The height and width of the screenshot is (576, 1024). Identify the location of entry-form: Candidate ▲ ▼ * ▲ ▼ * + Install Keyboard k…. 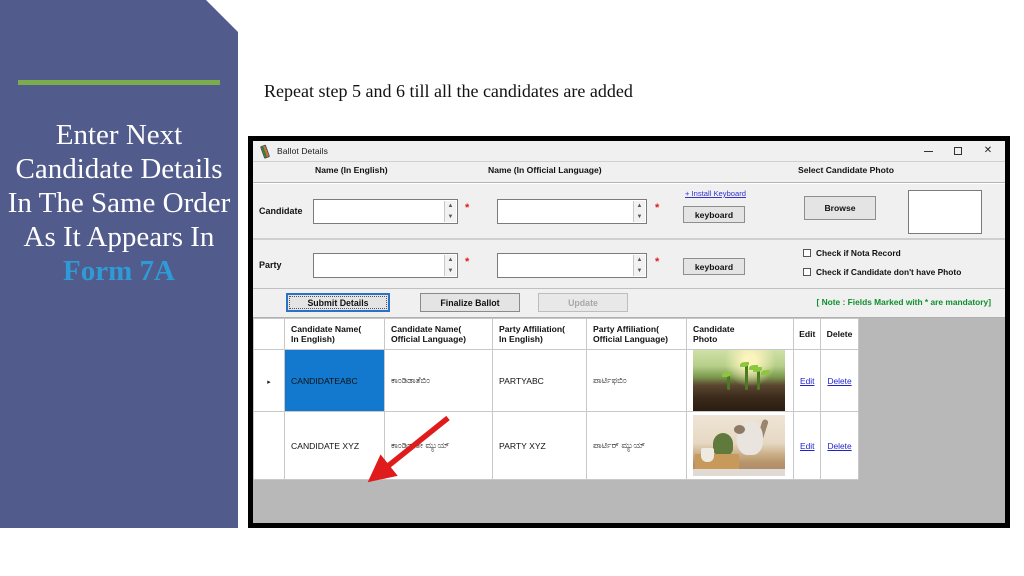
(629, 236).